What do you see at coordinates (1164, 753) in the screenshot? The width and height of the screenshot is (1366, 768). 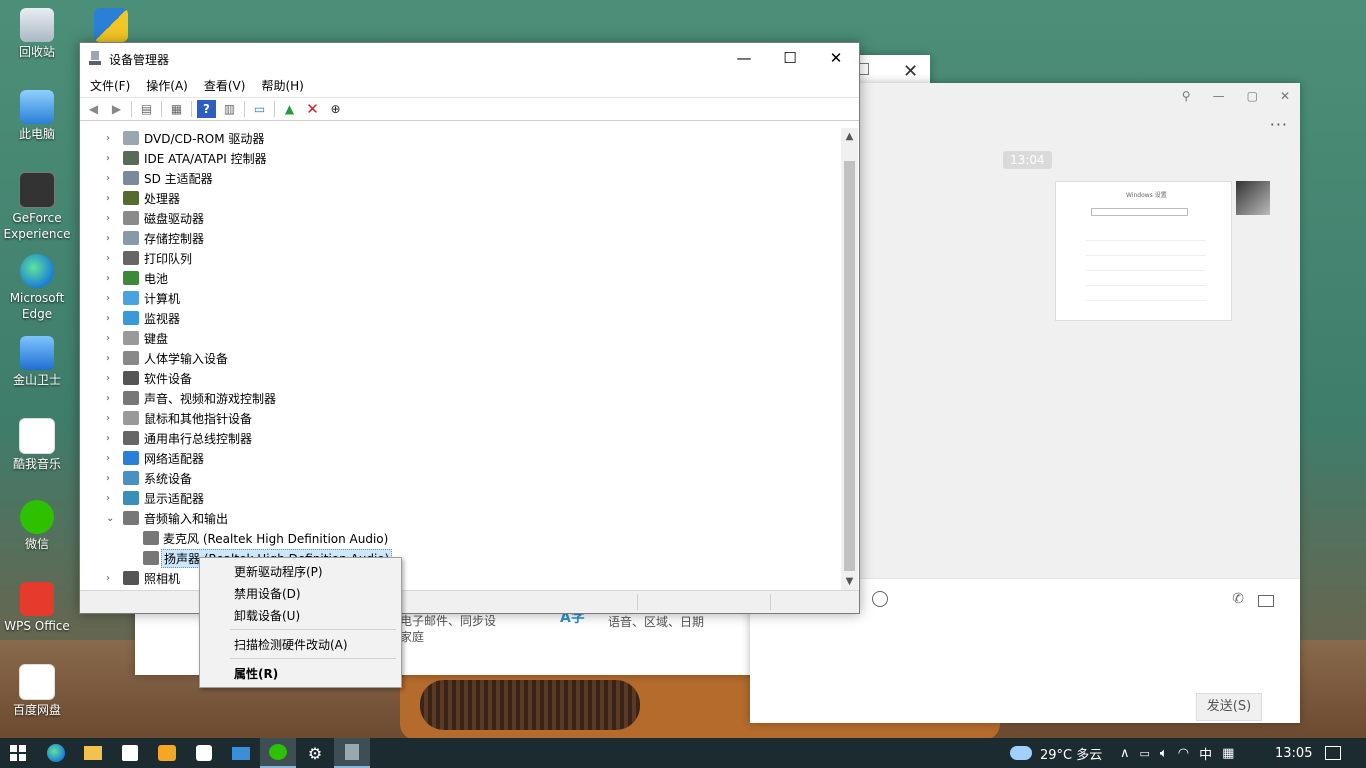 I see `volume-icon: 🔈︎` at bounding box center [1164, 753].